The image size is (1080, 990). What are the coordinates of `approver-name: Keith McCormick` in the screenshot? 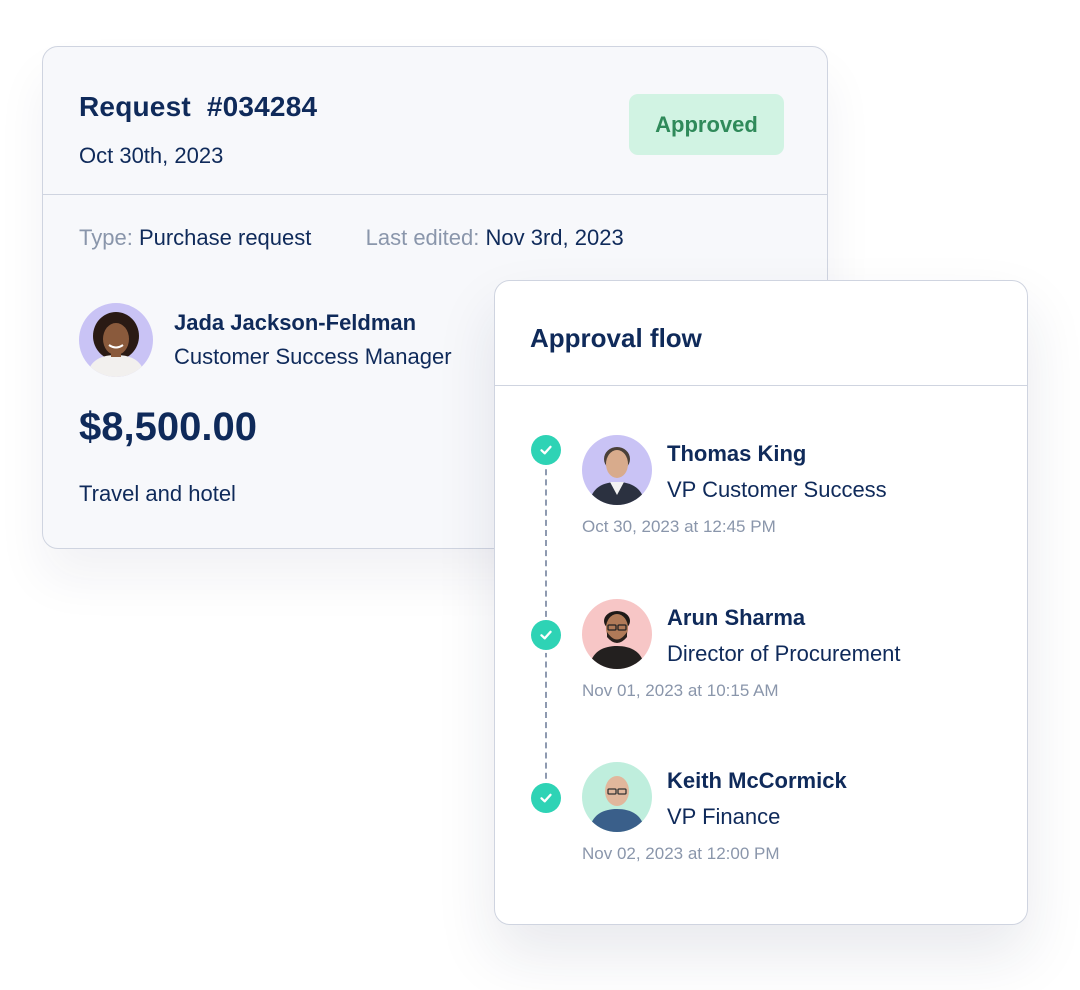 It's located at (757, 780).